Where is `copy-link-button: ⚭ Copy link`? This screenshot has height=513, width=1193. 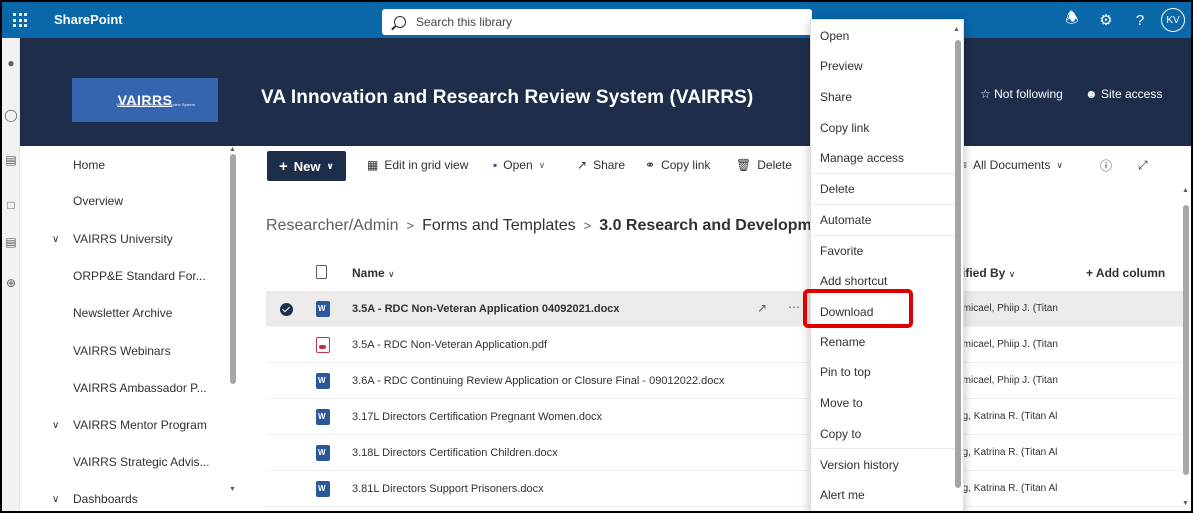 copy-link-button: ⚭ Copy link is located at coordinates (677, 165).